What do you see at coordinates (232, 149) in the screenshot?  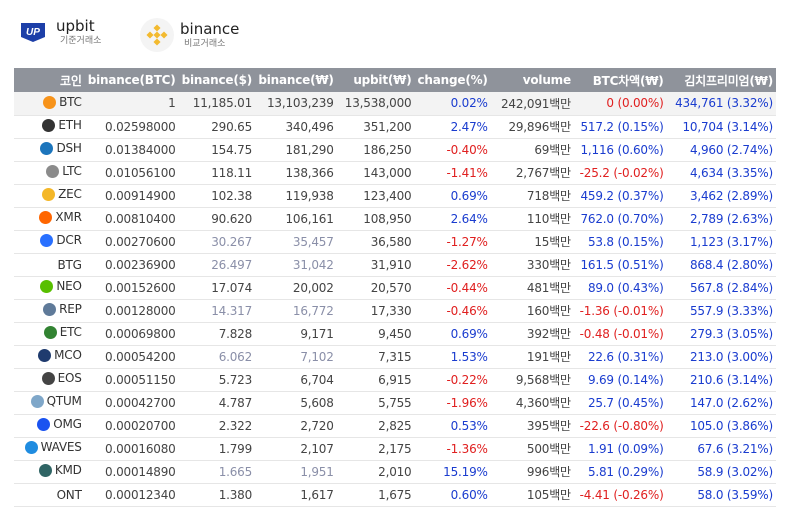 I see `binance-usd-price: 154.75` at bounding box center [232, 149].